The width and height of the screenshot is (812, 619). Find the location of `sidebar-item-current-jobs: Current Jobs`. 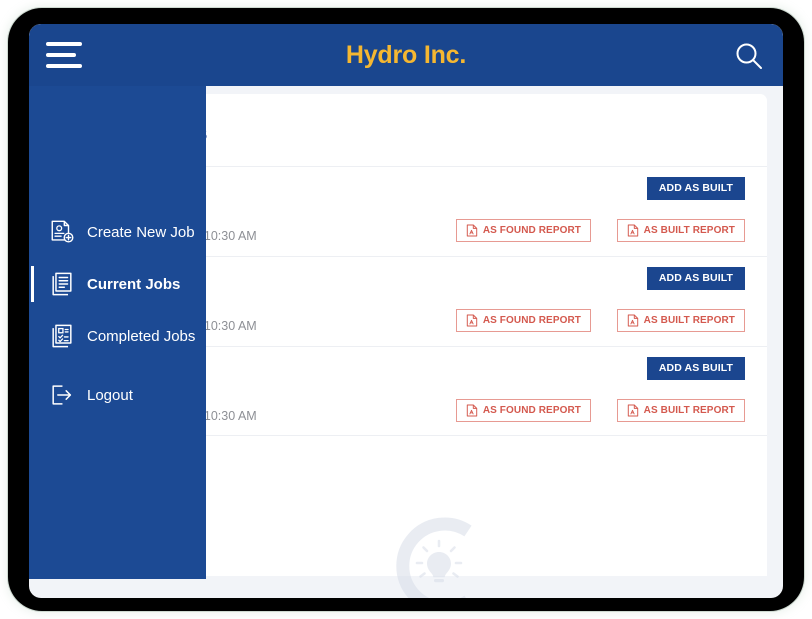

sidebar-item-current-jobs: Current Jobs is located at coordinates (117, 284).